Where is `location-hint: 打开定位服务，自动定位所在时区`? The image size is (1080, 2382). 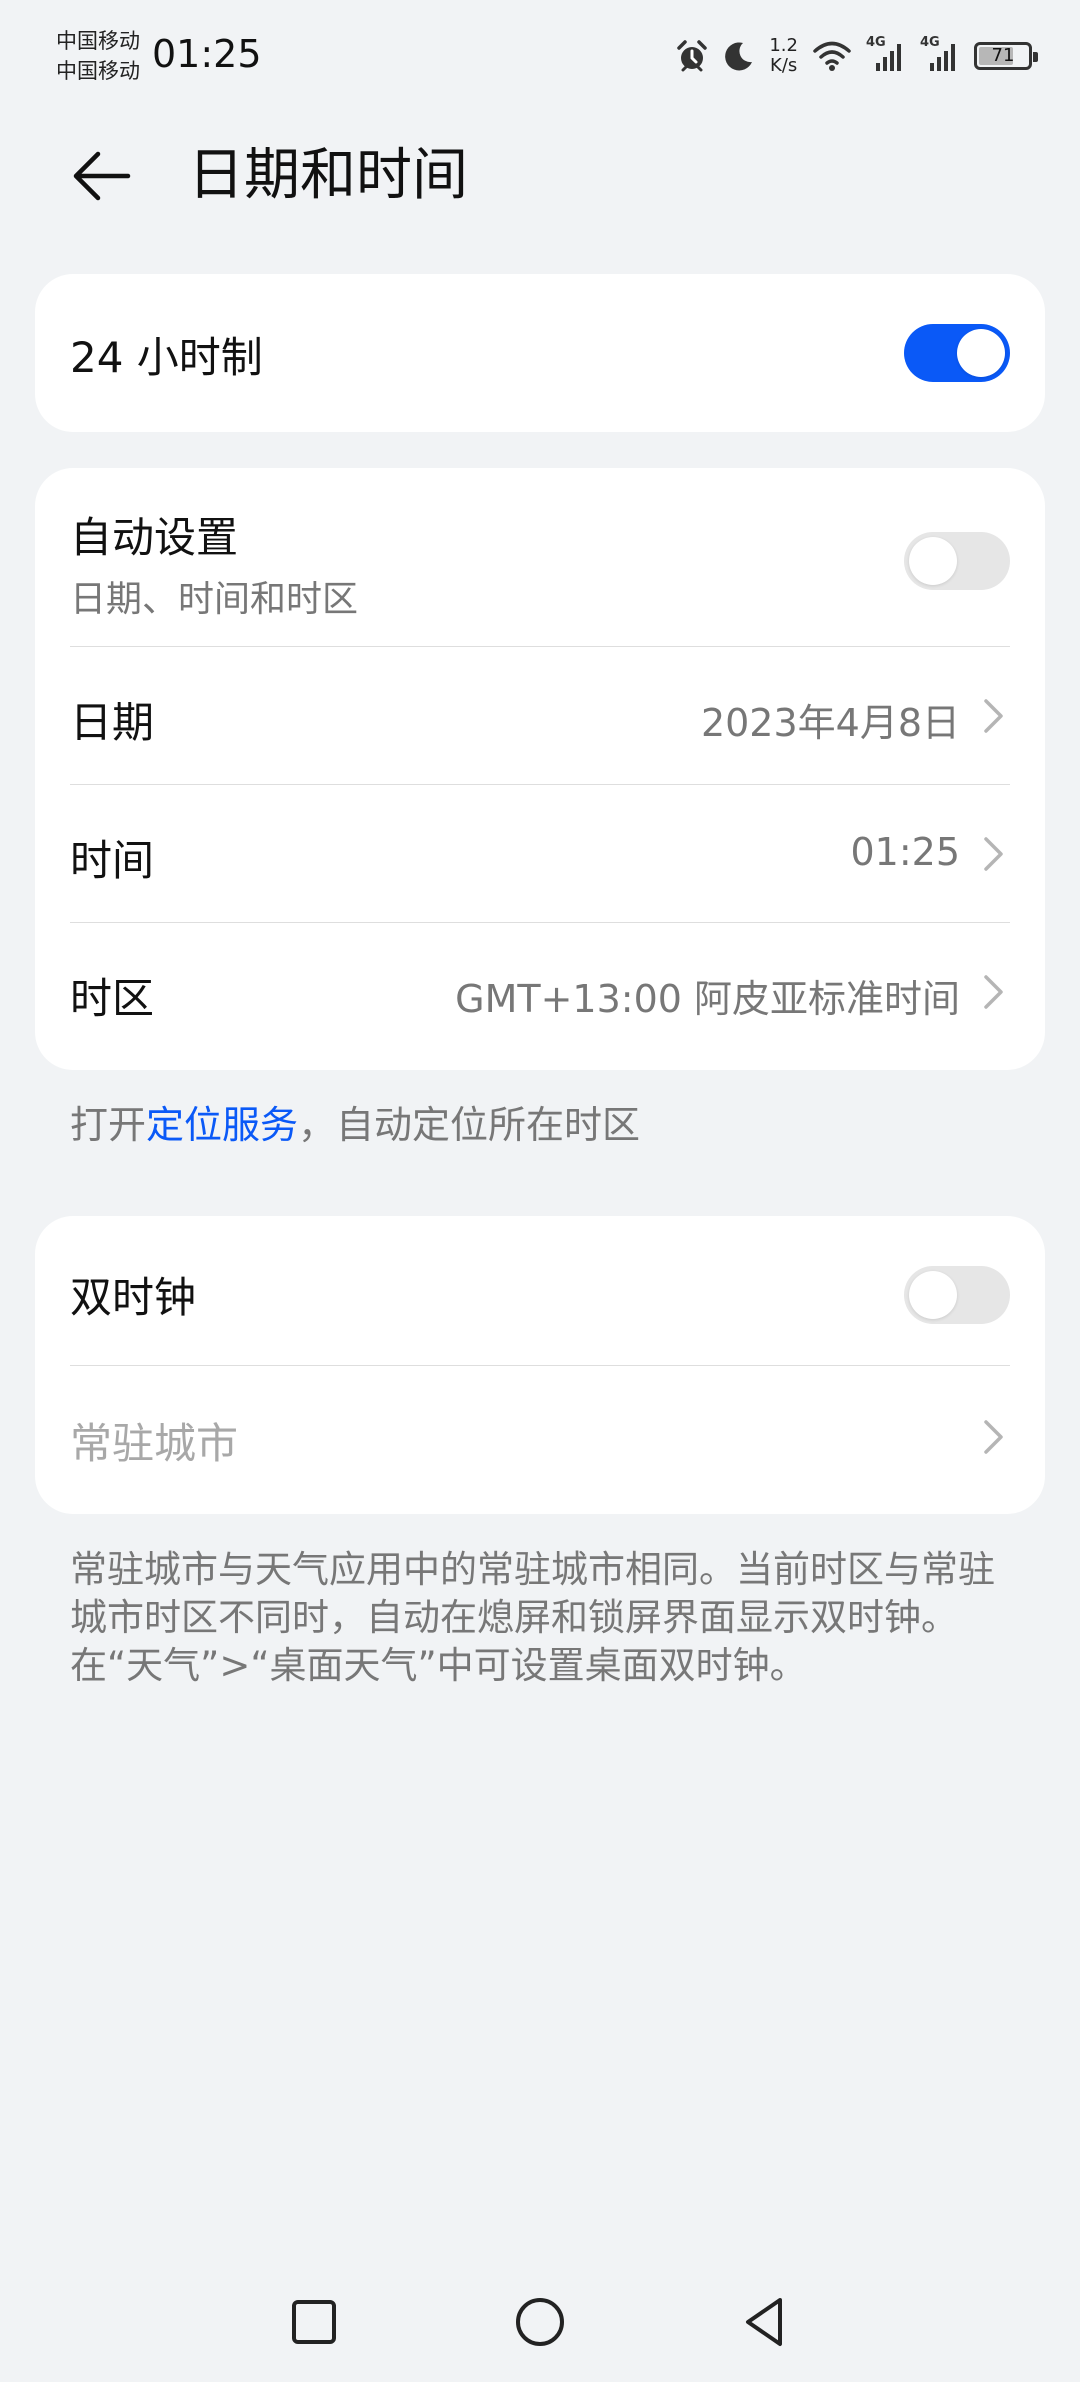
location-hint: 打开定位服务，自动定位所在时区 is located at coordinates (355, 1121).